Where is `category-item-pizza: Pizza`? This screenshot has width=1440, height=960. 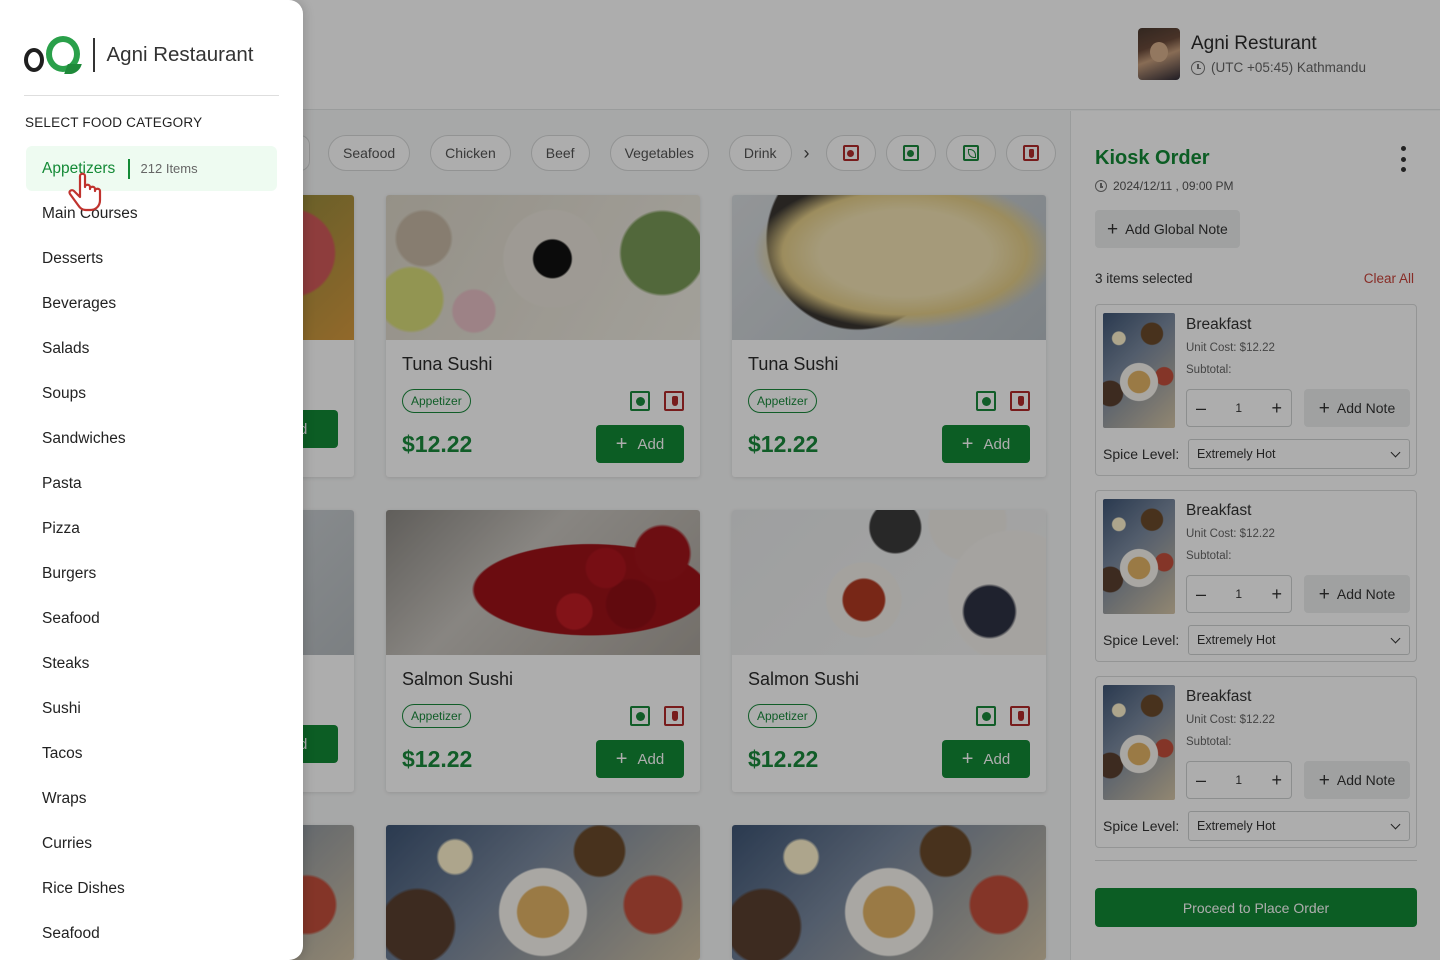
category-item-pizza: Pizza is located at coordinates (151, 528).